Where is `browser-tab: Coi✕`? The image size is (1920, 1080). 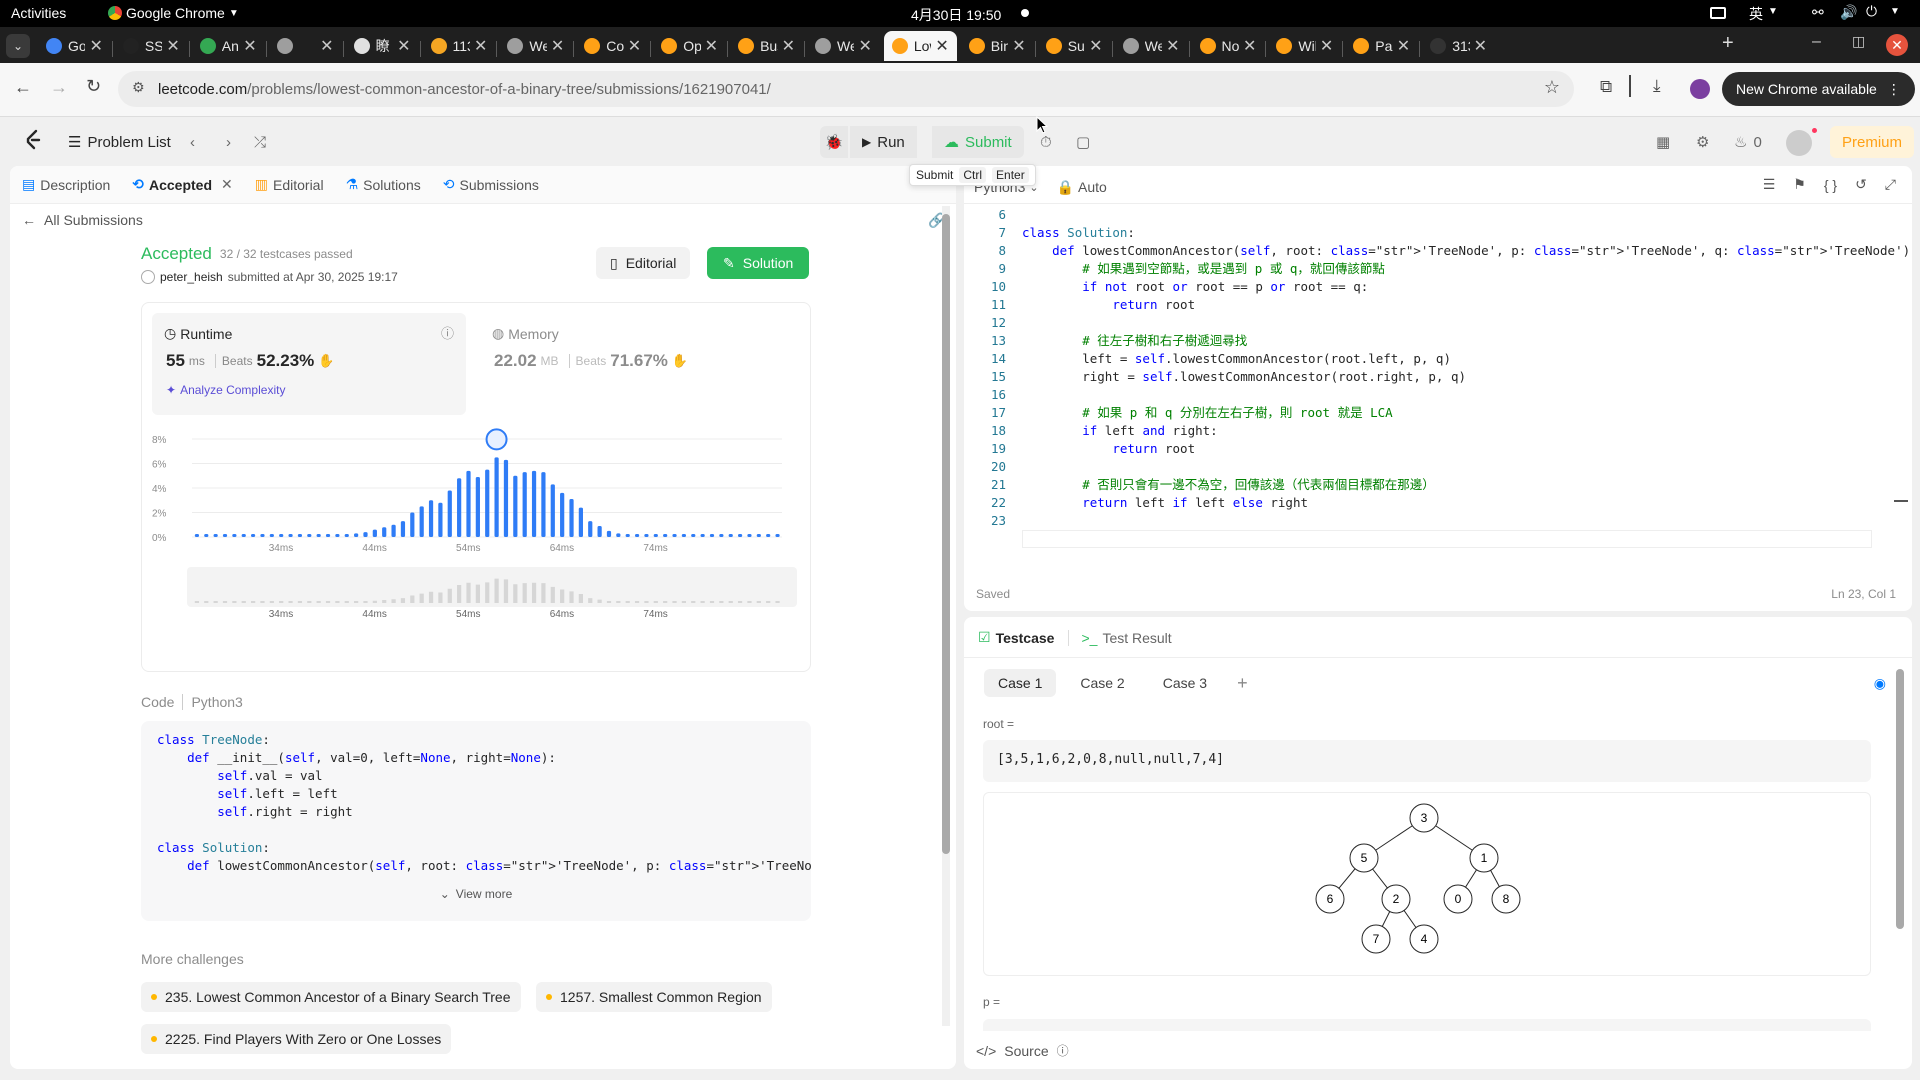
browser-tab: Coi✕ is located at coordinates (612, 46).